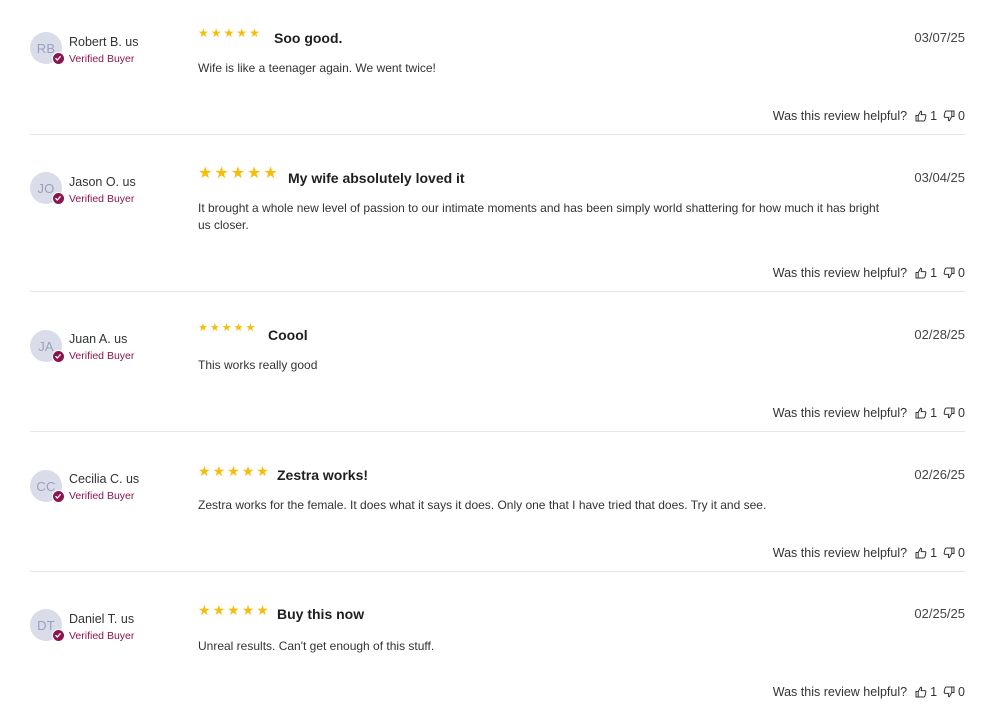  What do you see at coordinates (939, 177) in the screenshot?
I see `review-date: 03/04/25` at bounding box center [939, 177].